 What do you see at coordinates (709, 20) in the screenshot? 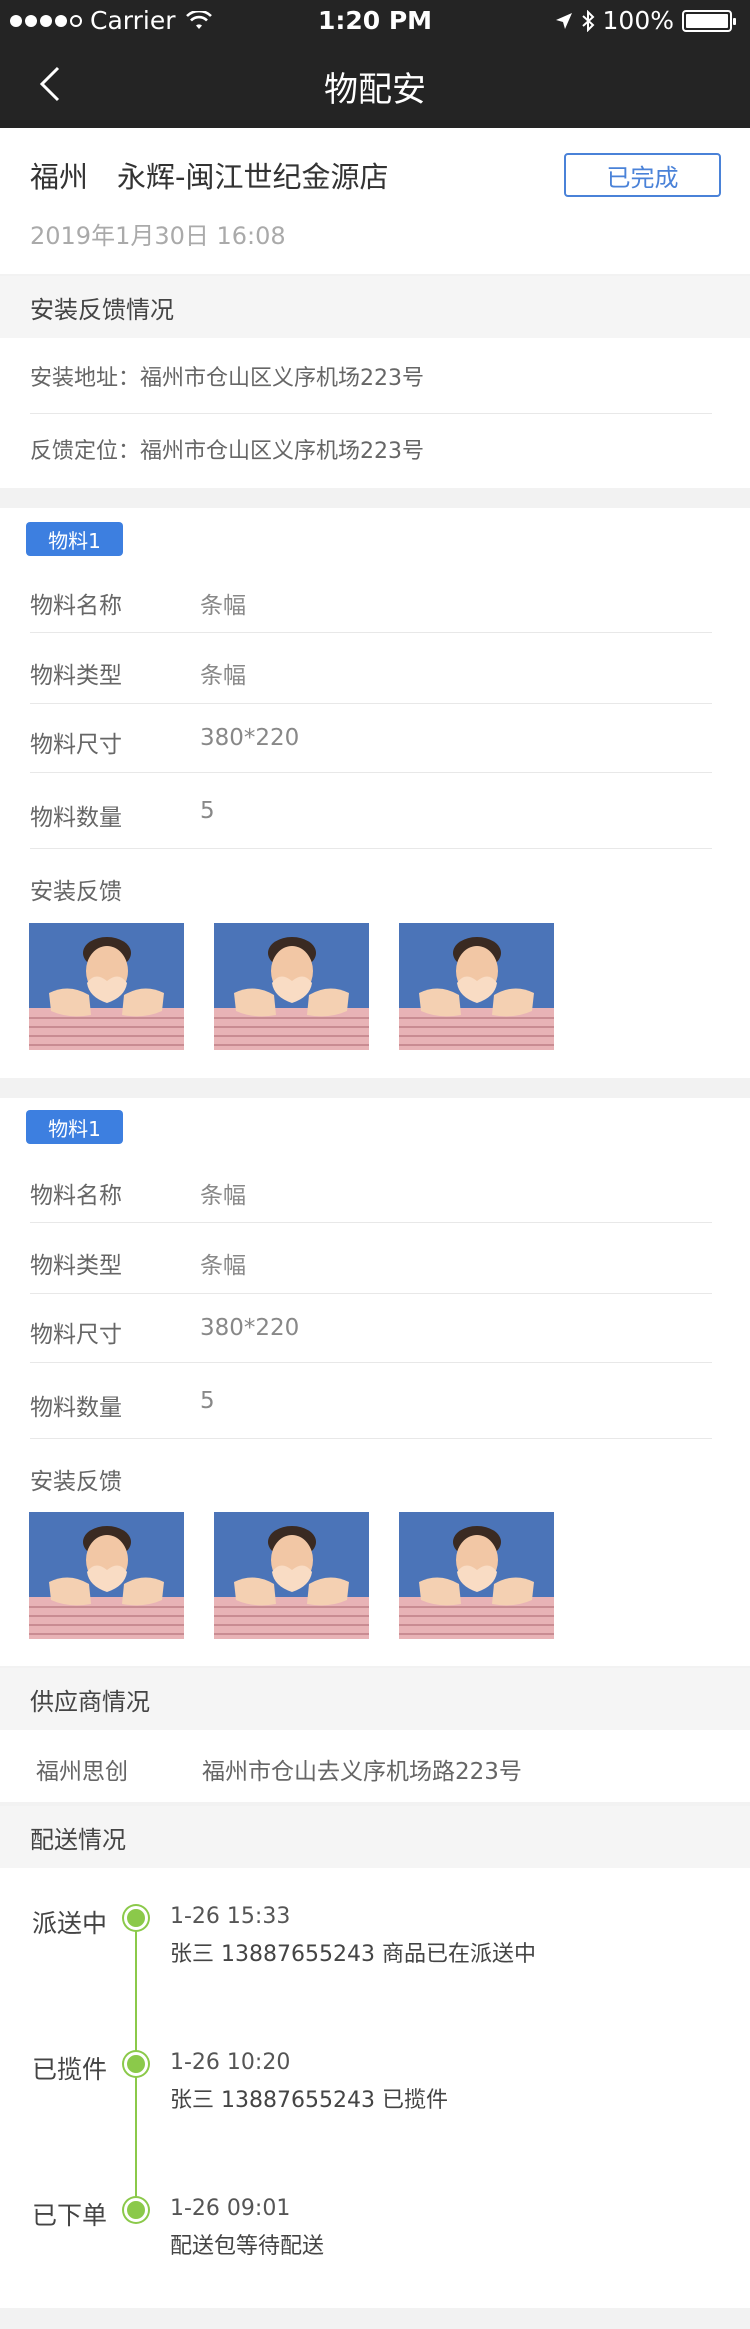
I see `battery-icon` at bounding box center [709, 20].